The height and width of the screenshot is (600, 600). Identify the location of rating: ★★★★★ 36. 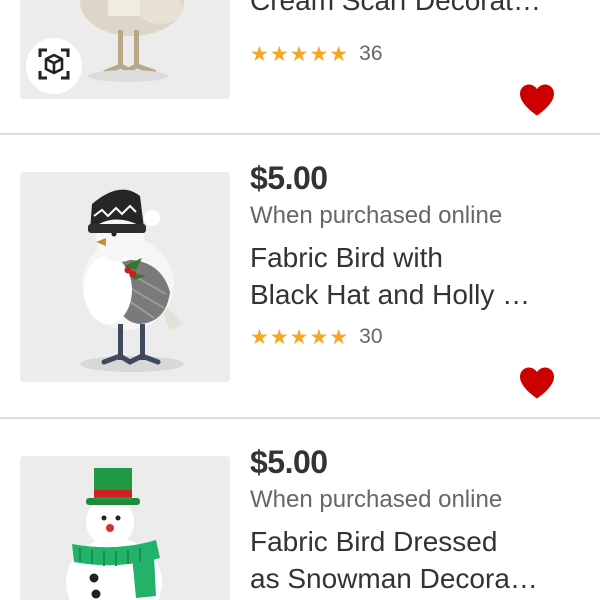
(316, 54).